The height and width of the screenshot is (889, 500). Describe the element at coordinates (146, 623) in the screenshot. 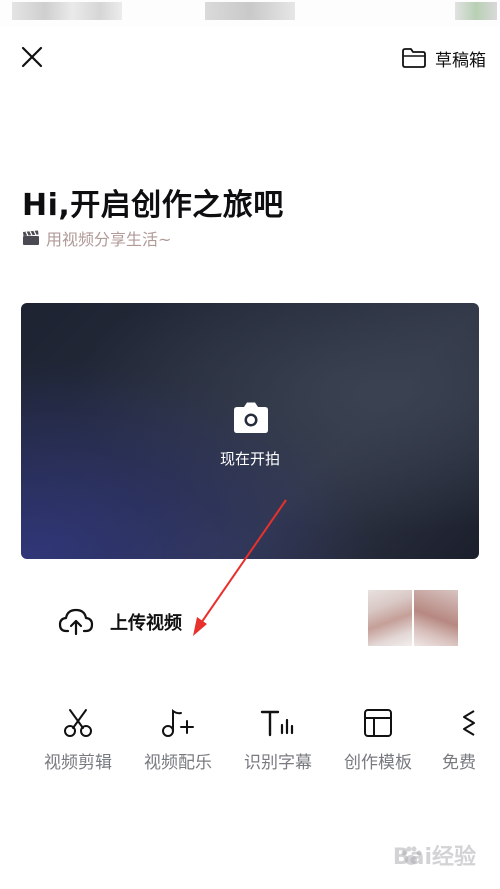

I see `upload-video-label: 上传视频` at that location.